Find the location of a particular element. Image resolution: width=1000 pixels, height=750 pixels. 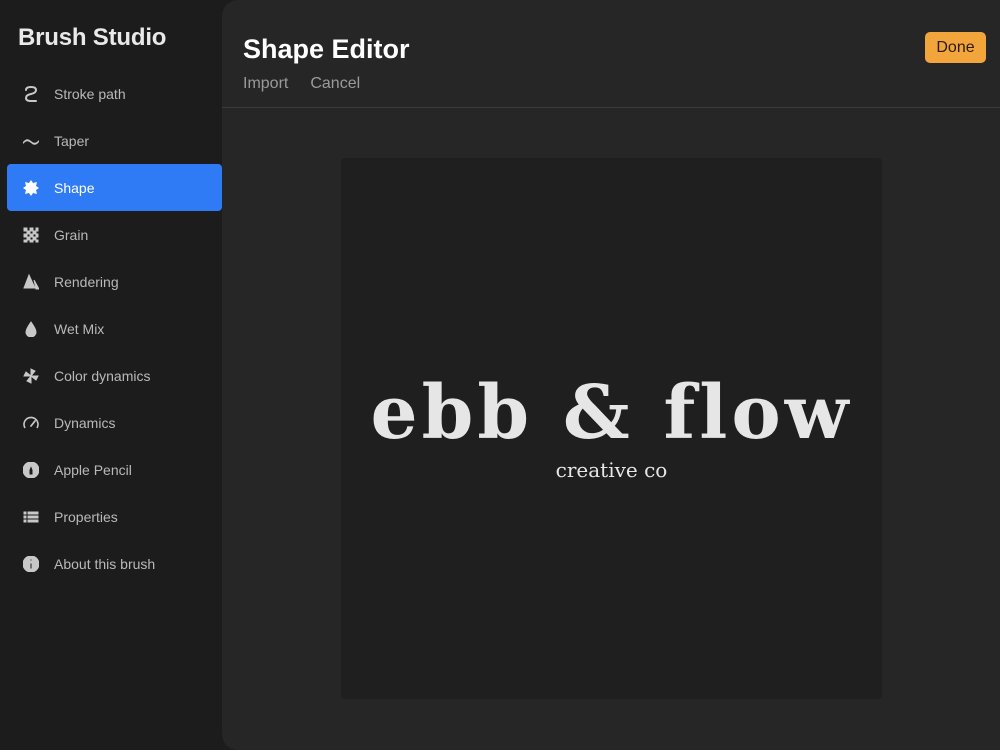

shape-sub-text: creative co is located at coordinates (611, 470).